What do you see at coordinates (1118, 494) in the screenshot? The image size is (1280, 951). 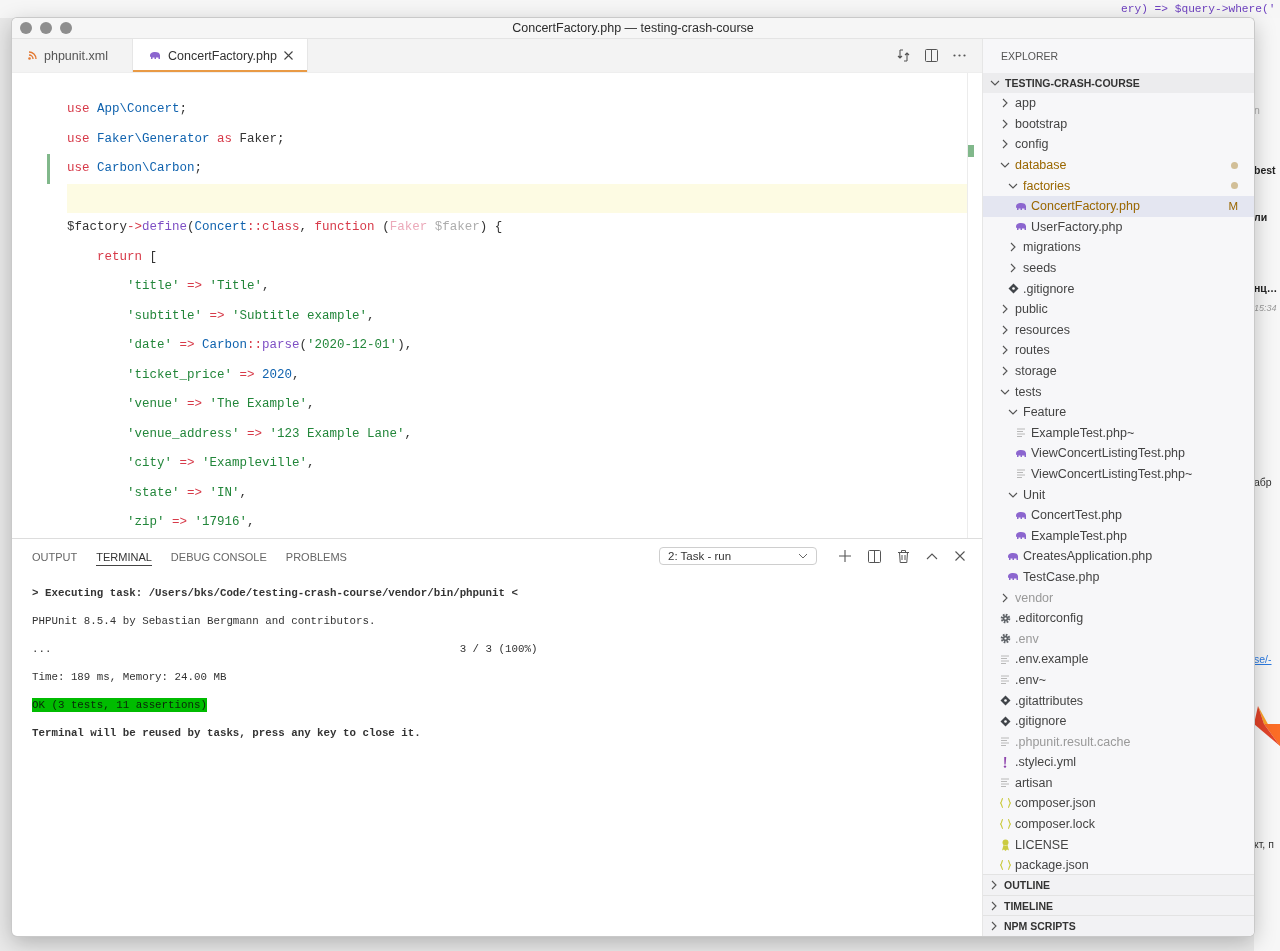 I see `tree-item: Unit` at bounding box center [1118, 494].